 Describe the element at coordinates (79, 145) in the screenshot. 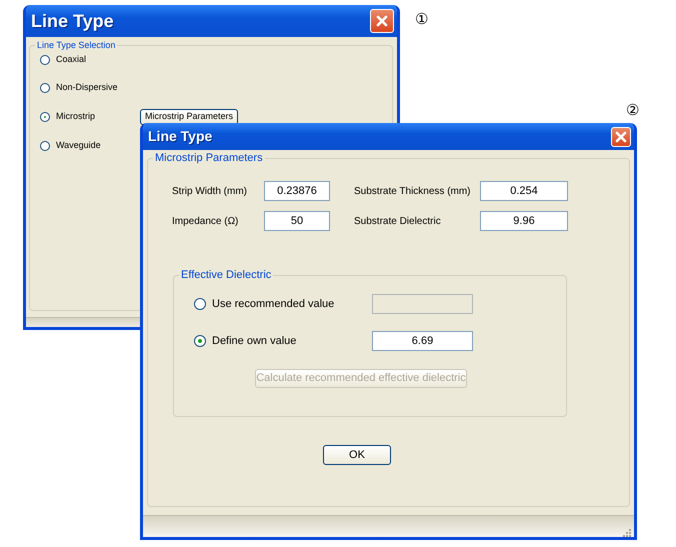

I see `radio-label: Waveguide` at that location.